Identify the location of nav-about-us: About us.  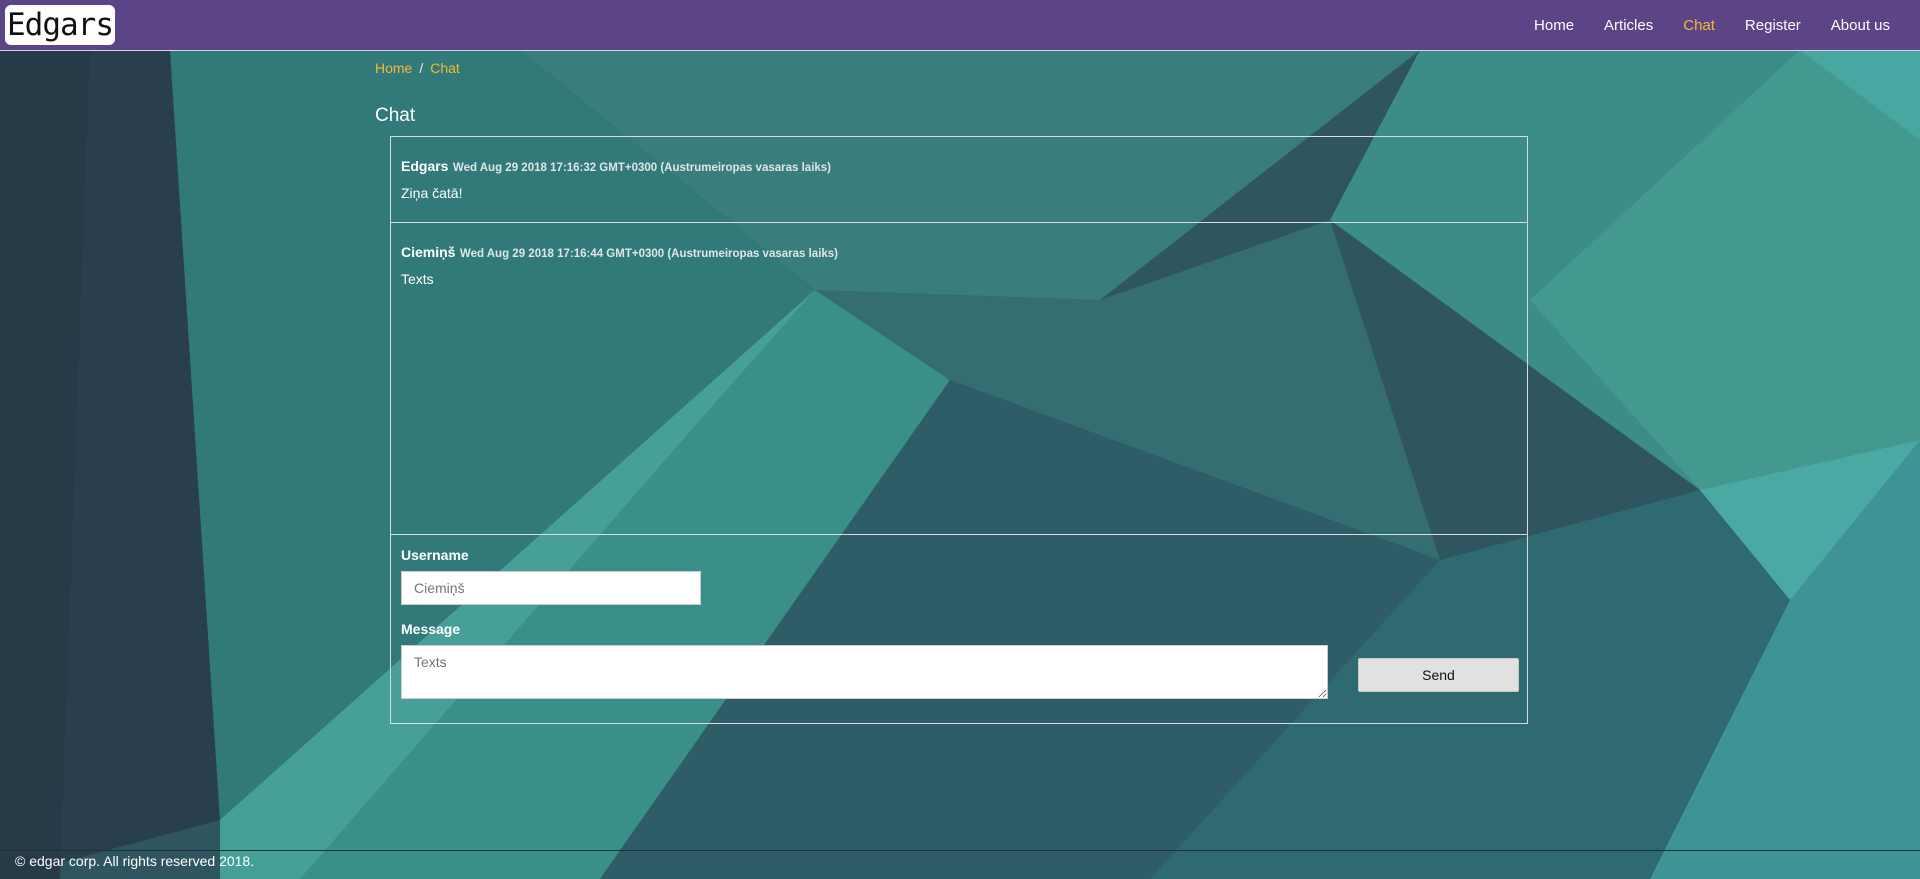
(1860, 25).